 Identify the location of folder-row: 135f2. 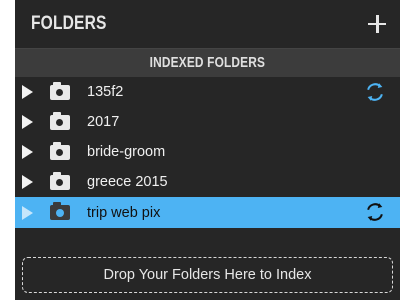
(207, 92).